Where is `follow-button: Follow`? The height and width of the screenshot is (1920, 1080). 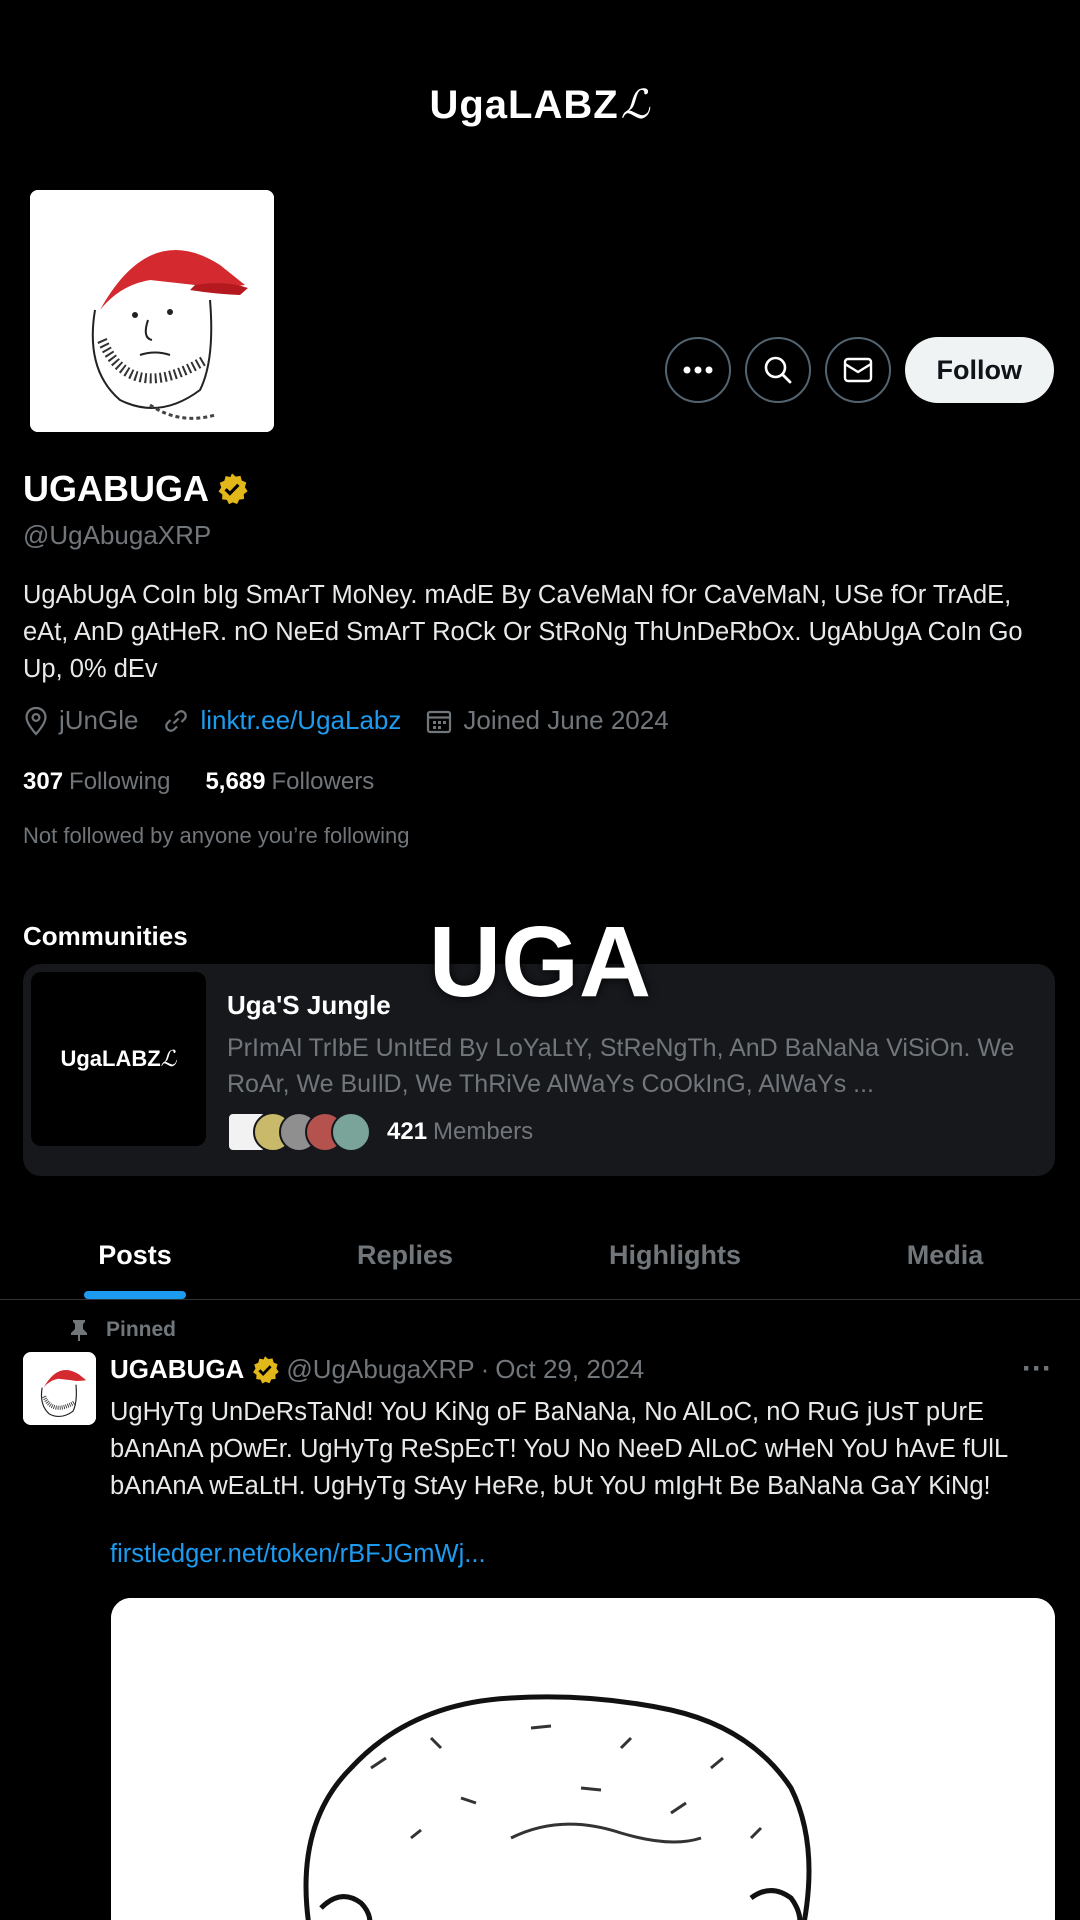
follow-button: Follow is located at coordinates (979, 370).